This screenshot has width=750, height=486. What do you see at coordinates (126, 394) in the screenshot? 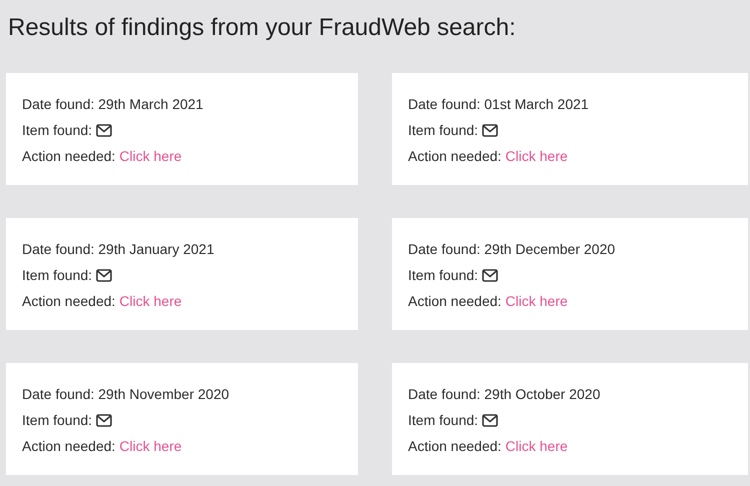
I see `date-found-text: Date found: 29th November 2020` at bounding box center [126, 394].